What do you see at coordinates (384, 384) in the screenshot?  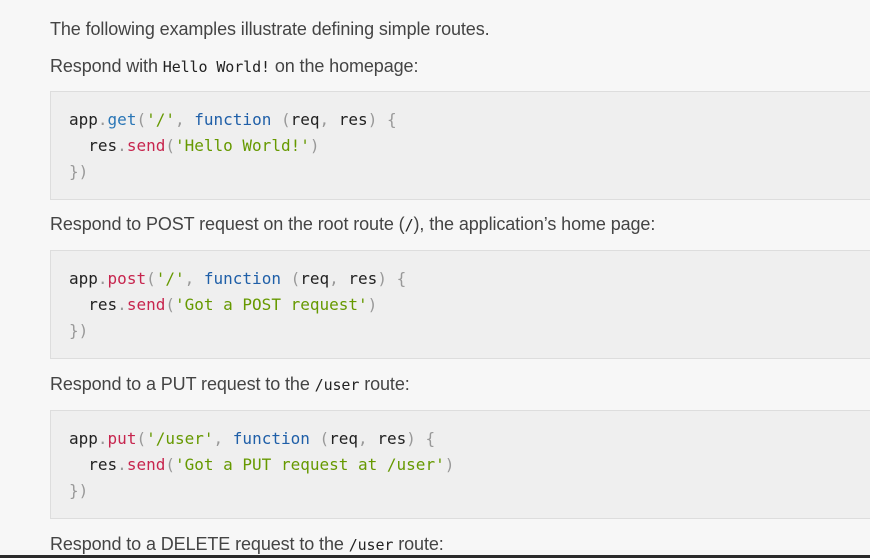 I see `example-3-desc-text-end: route:` at bounding box center [384, 384].